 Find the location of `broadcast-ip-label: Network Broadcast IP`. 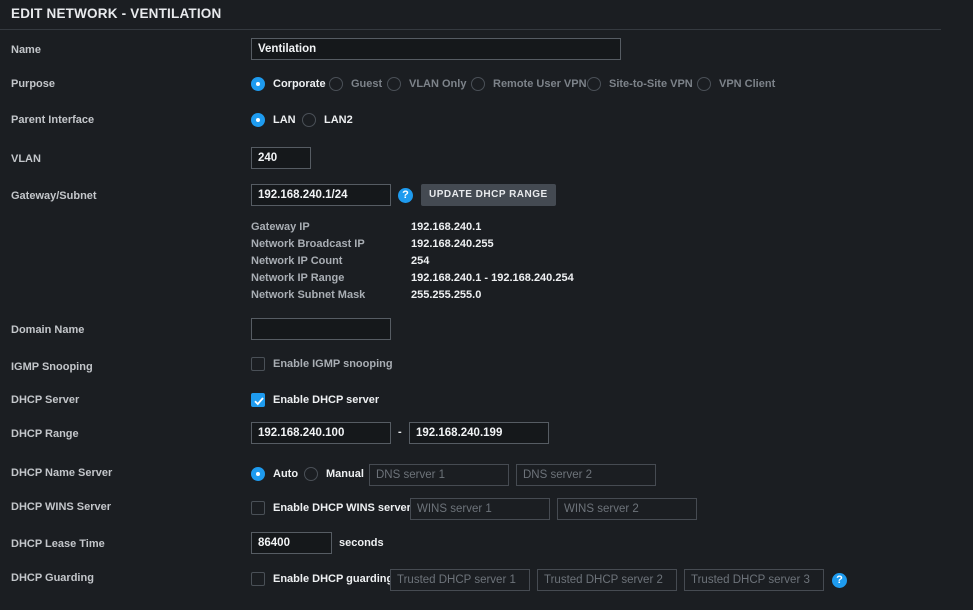

broadcast-ip-label: Network Broadcast IP is located at coordinates (308, 244).